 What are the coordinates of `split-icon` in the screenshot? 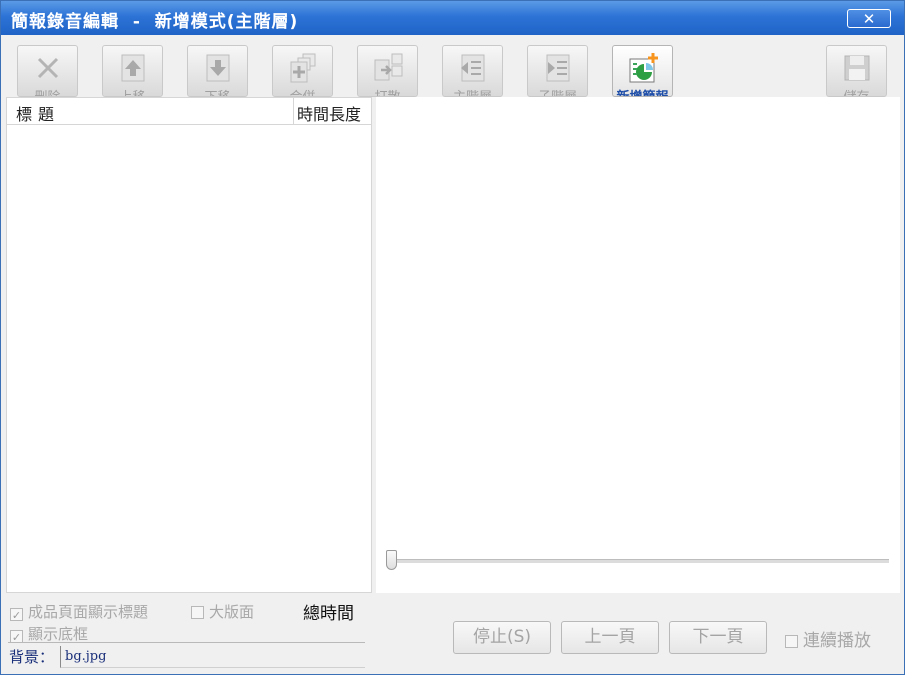 It's located at (388, 67).